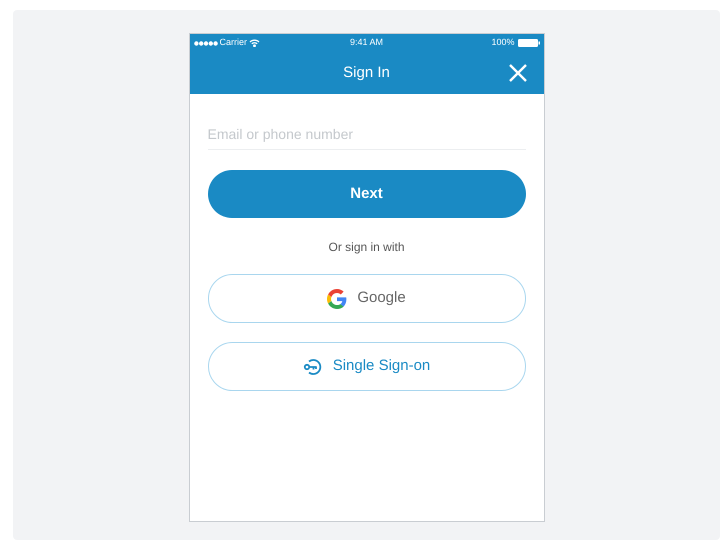  What do you see at coordinates (502, 43) in the screenshot?
I see `battery-text: 100%` at bounding box center [502, 43].